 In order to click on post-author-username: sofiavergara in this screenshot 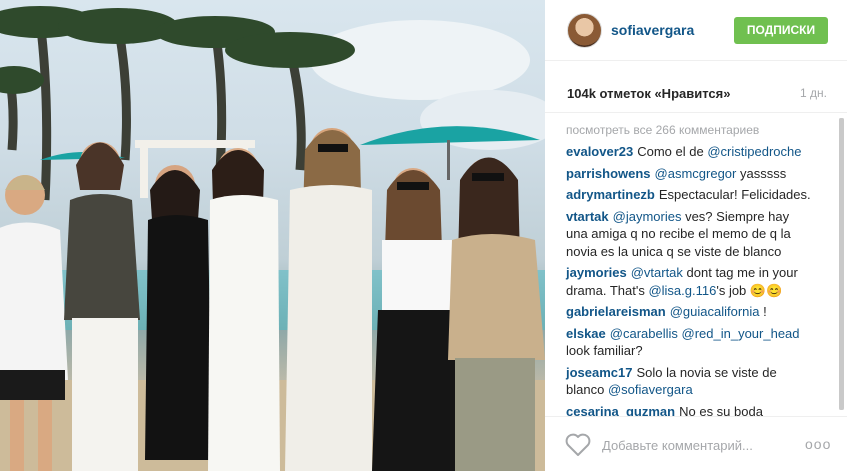, I will do `click(652, 30)`.